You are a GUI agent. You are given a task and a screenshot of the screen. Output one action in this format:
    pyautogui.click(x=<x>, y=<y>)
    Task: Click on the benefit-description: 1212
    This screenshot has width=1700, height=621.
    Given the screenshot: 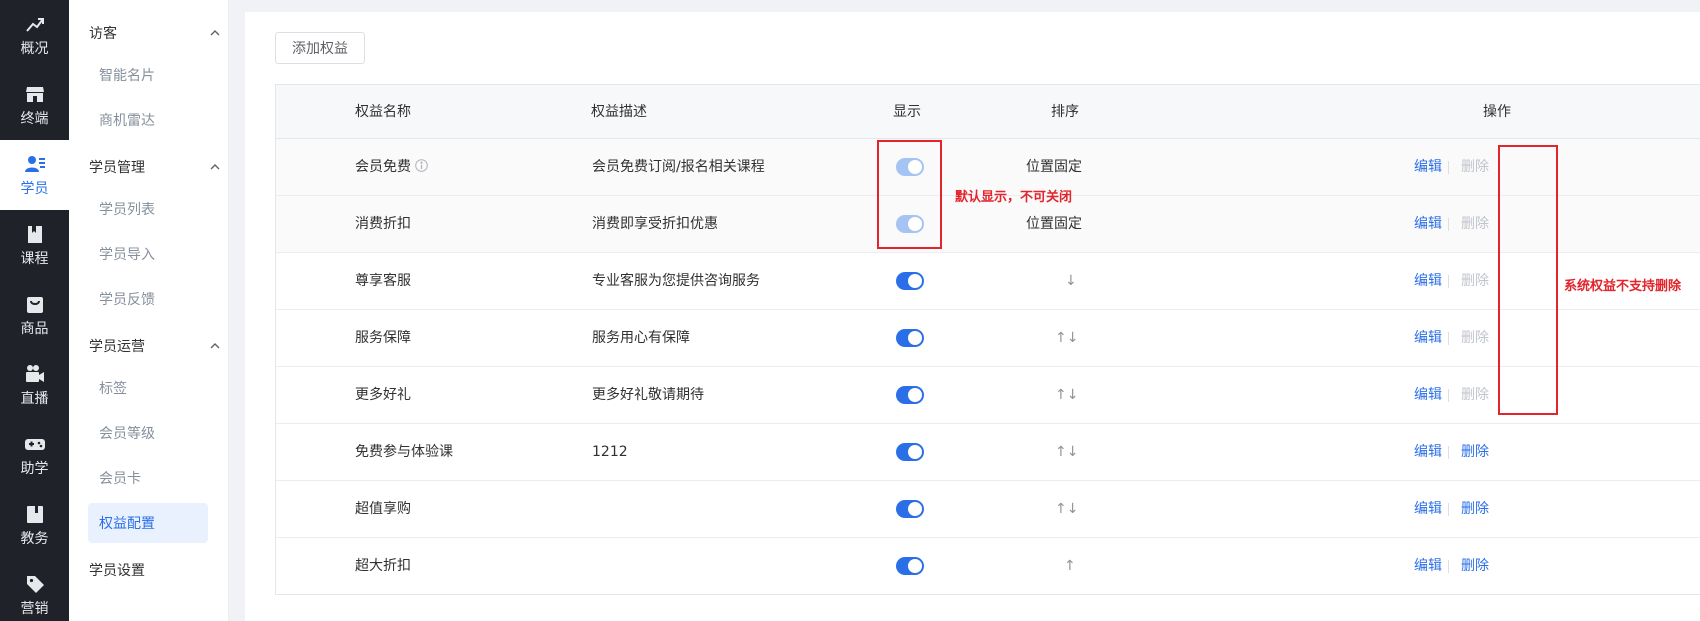 What is the action you would take?
    pyautogui.click(x=610, y=452)
    